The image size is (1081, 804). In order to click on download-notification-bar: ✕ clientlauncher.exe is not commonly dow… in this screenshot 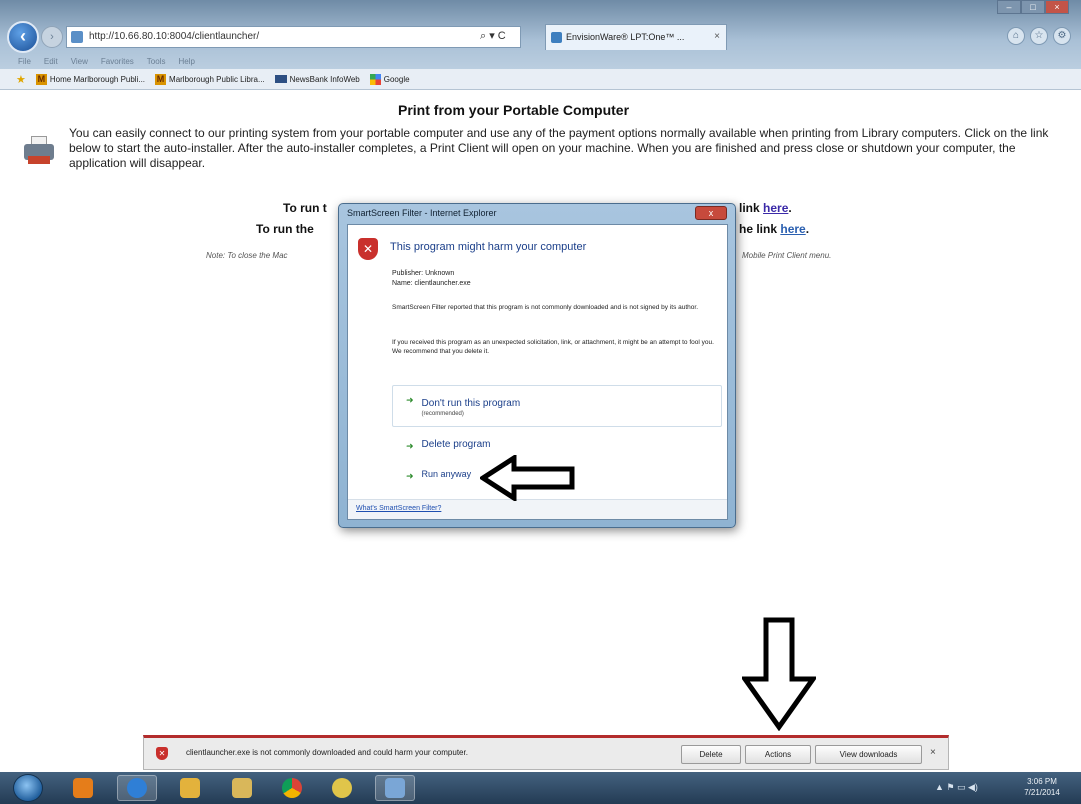, I will do `click(546, 752)`.